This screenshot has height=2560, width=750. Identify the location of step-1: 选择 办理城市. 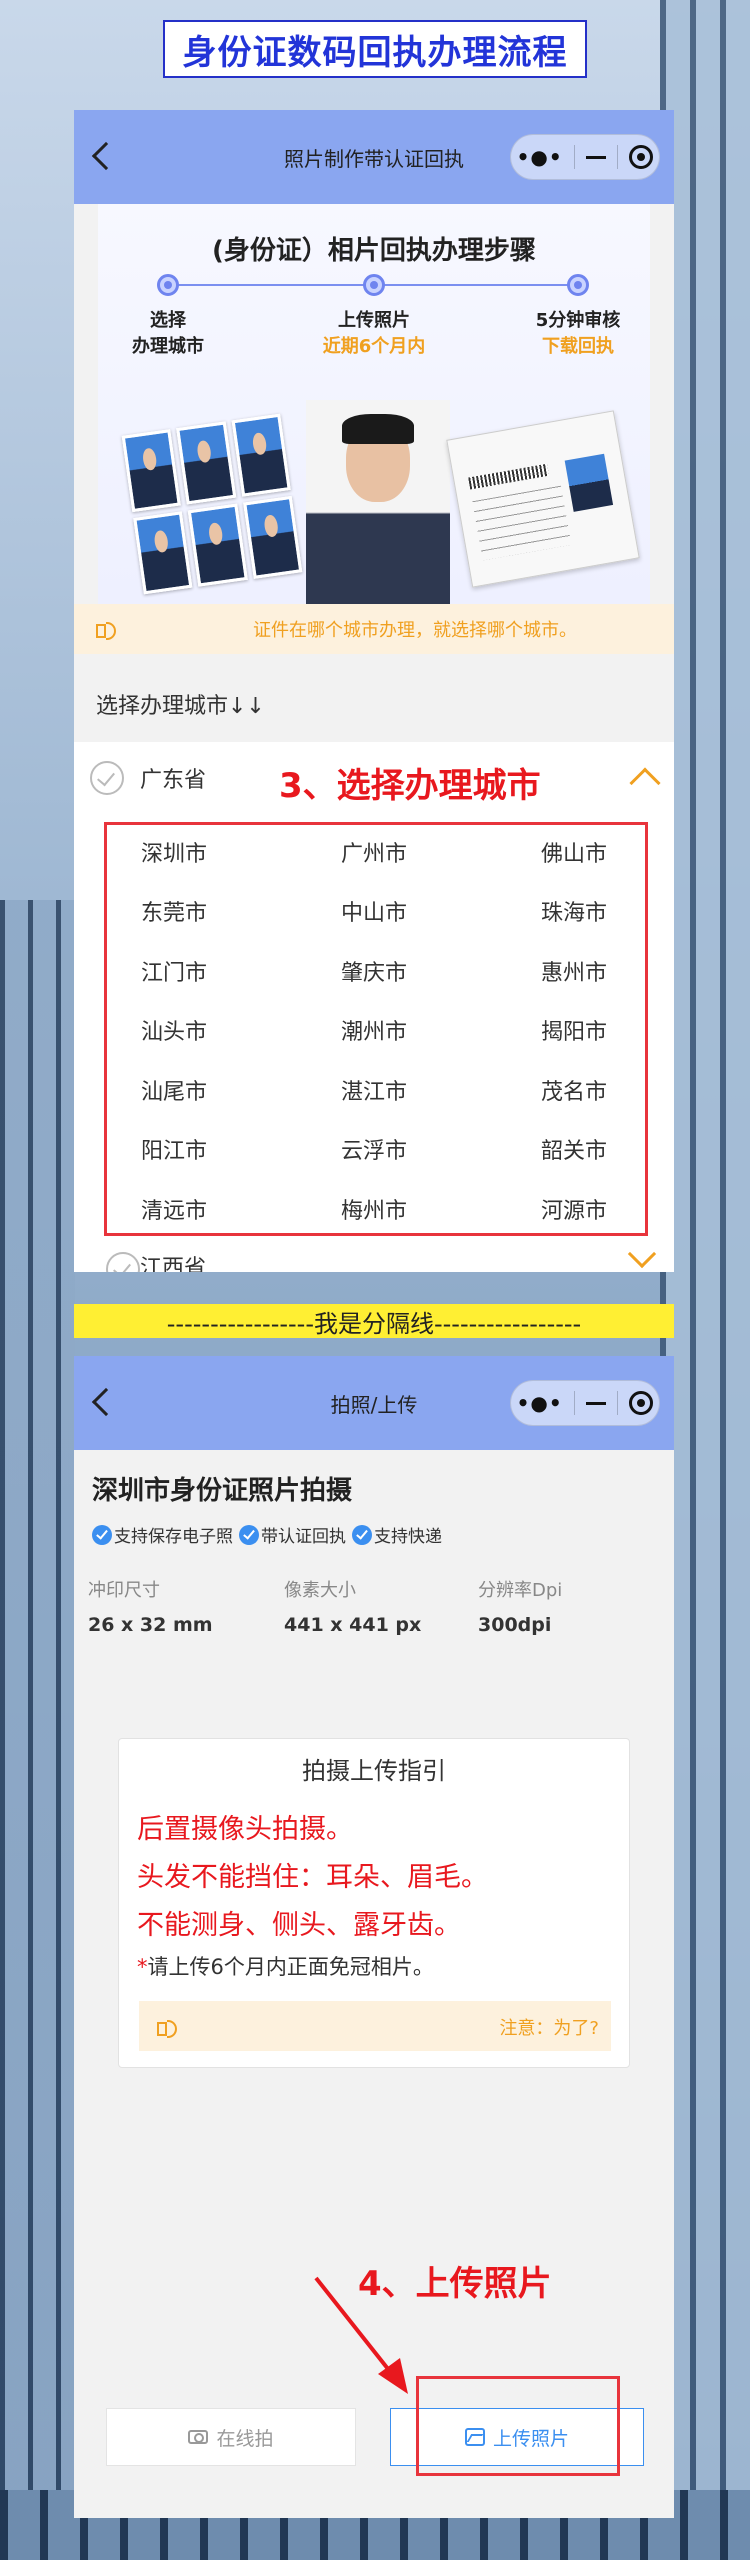
(168, 334).